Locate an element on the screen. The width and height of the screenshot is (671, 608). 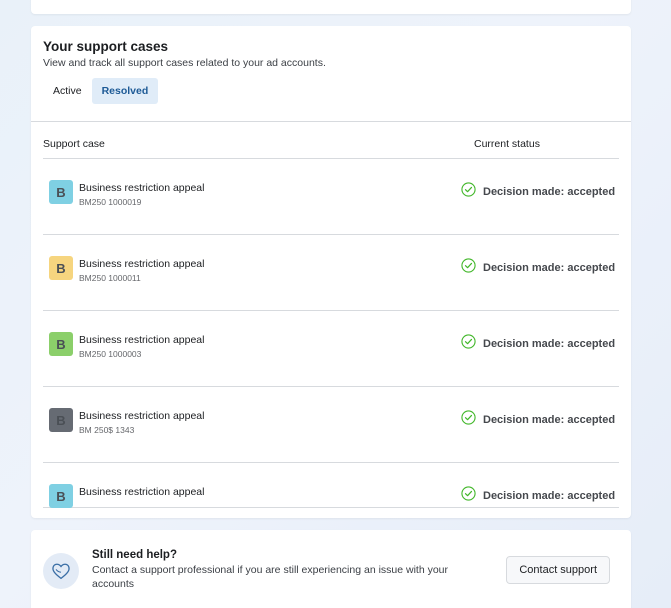
case-id: BM 250$ 1343 is located at coordinates (107, 430).